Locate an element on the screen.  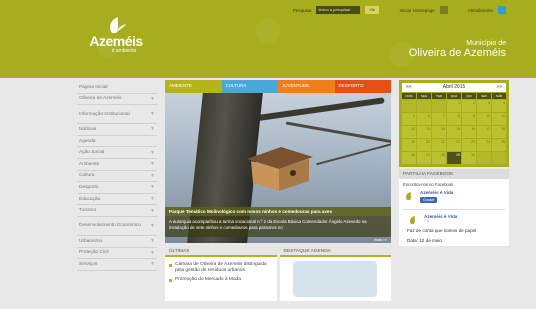
sidebar-item: Urbanismo ▼ is located at coordinates (117, 241).